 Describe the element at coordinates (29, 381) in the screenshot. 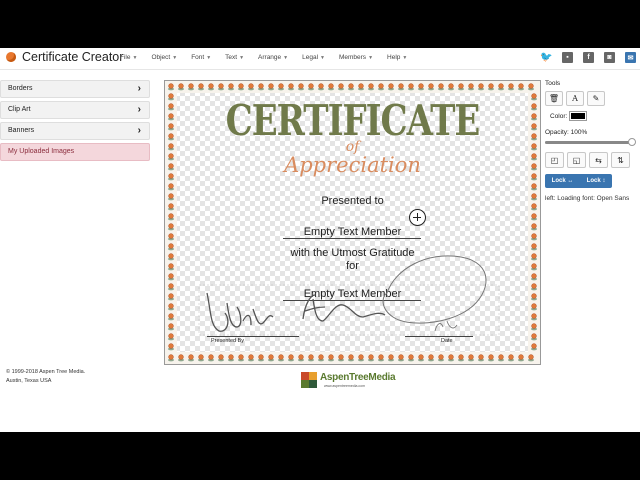

I see `copyright-location: Austin, Texas USA` at that location.